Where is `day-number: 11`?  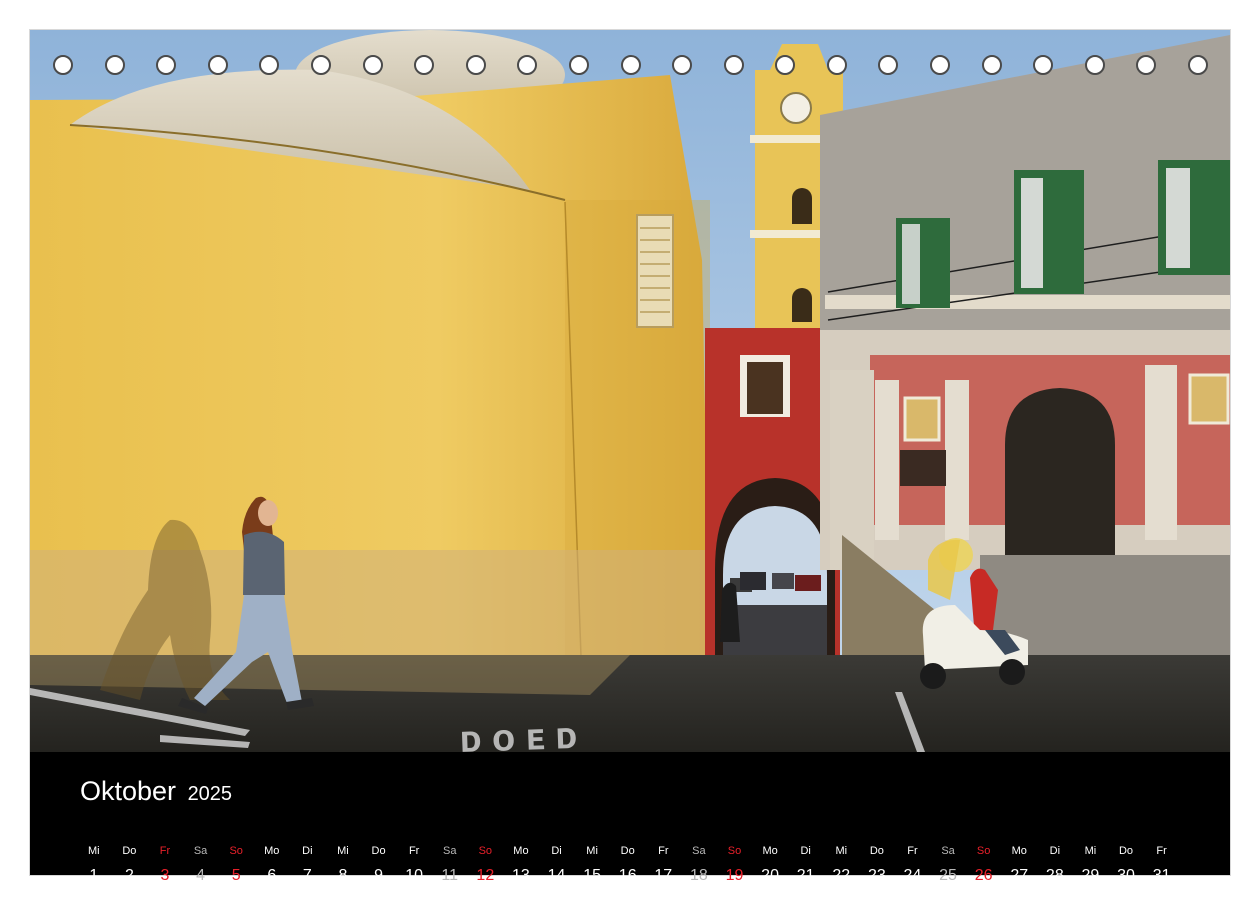
day-number: 11 is located at coordinates (450, 875).